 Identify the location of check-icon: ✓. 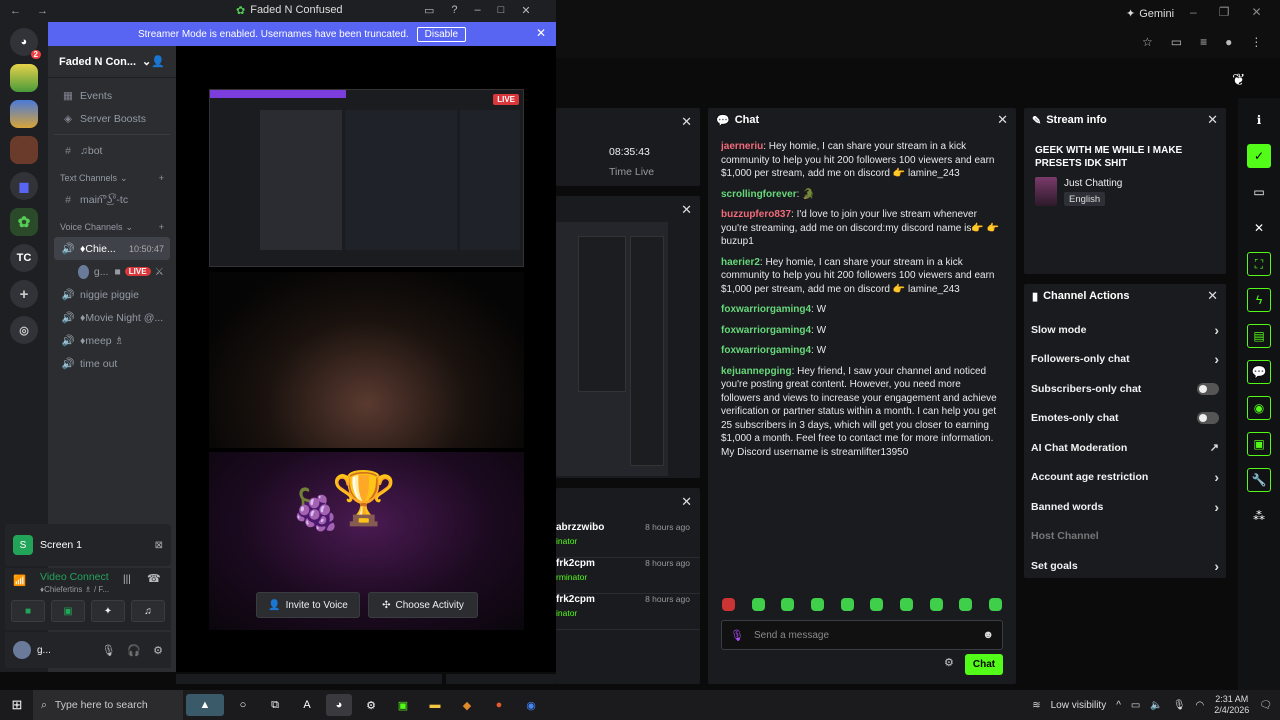
(1259, 156).